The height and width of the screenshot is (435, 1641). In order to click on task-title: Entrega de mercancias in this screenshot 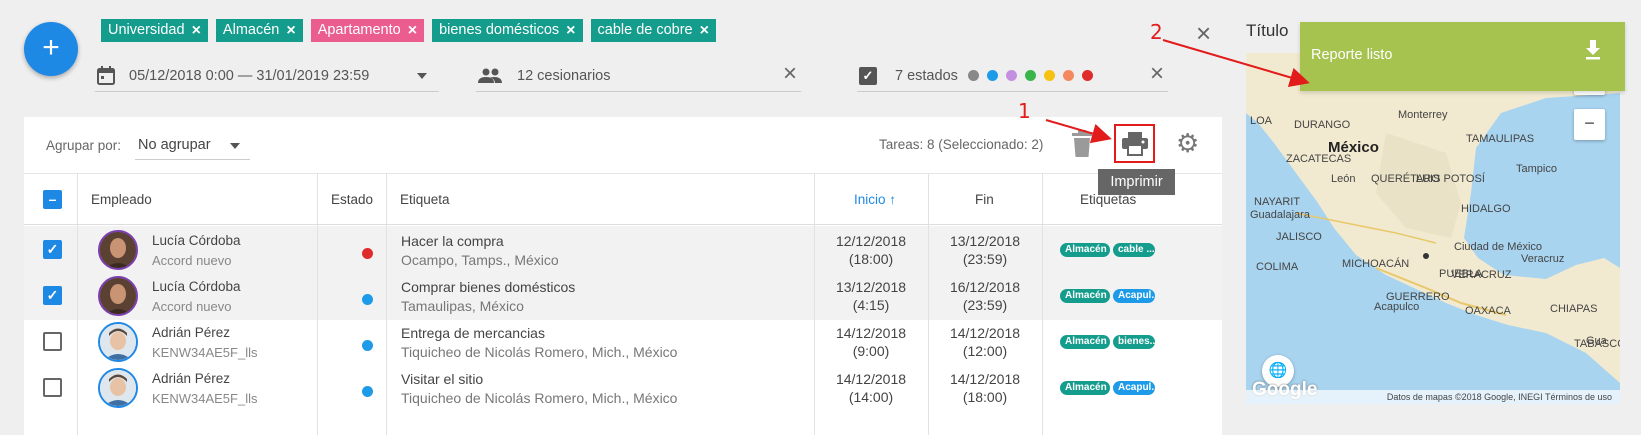, I will do `click(473, 333)`.